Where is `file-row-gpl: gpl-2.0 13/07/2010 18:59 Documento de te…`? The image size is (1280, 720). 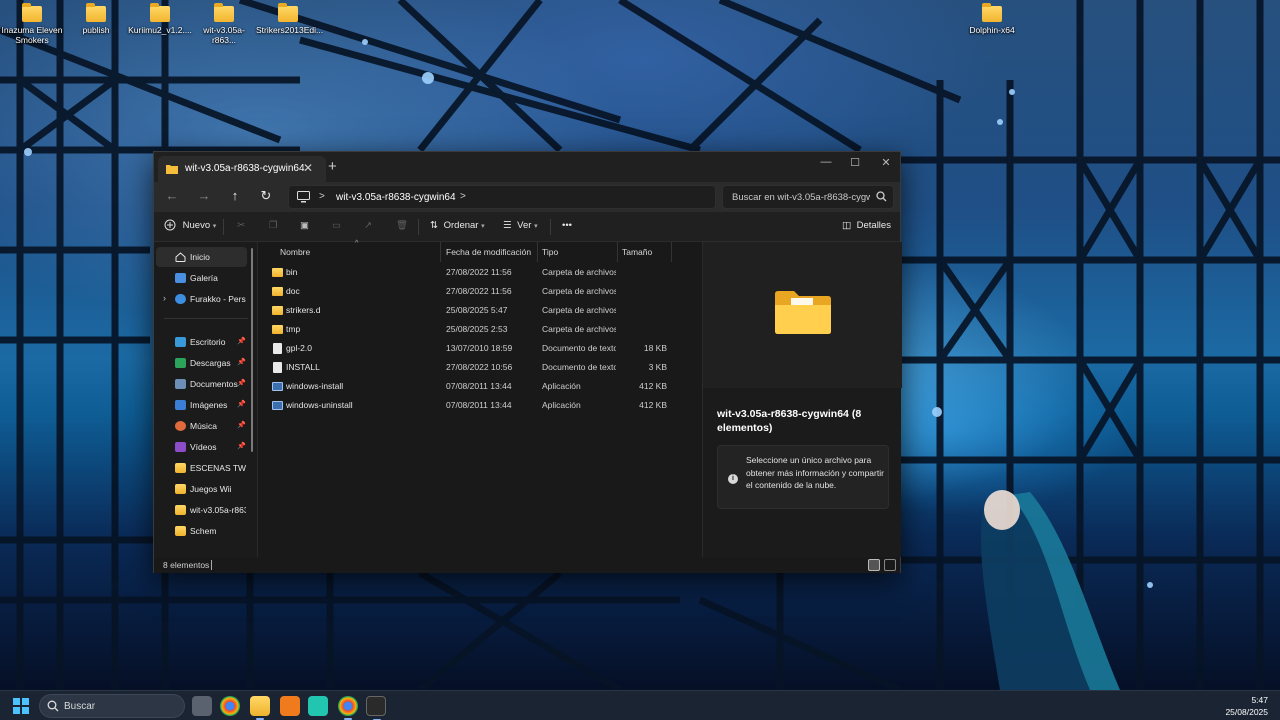
file-row-gpl: gpl-2.0 13/07/2010 18:59 Documento de te… is located at coordinates (480, 348).